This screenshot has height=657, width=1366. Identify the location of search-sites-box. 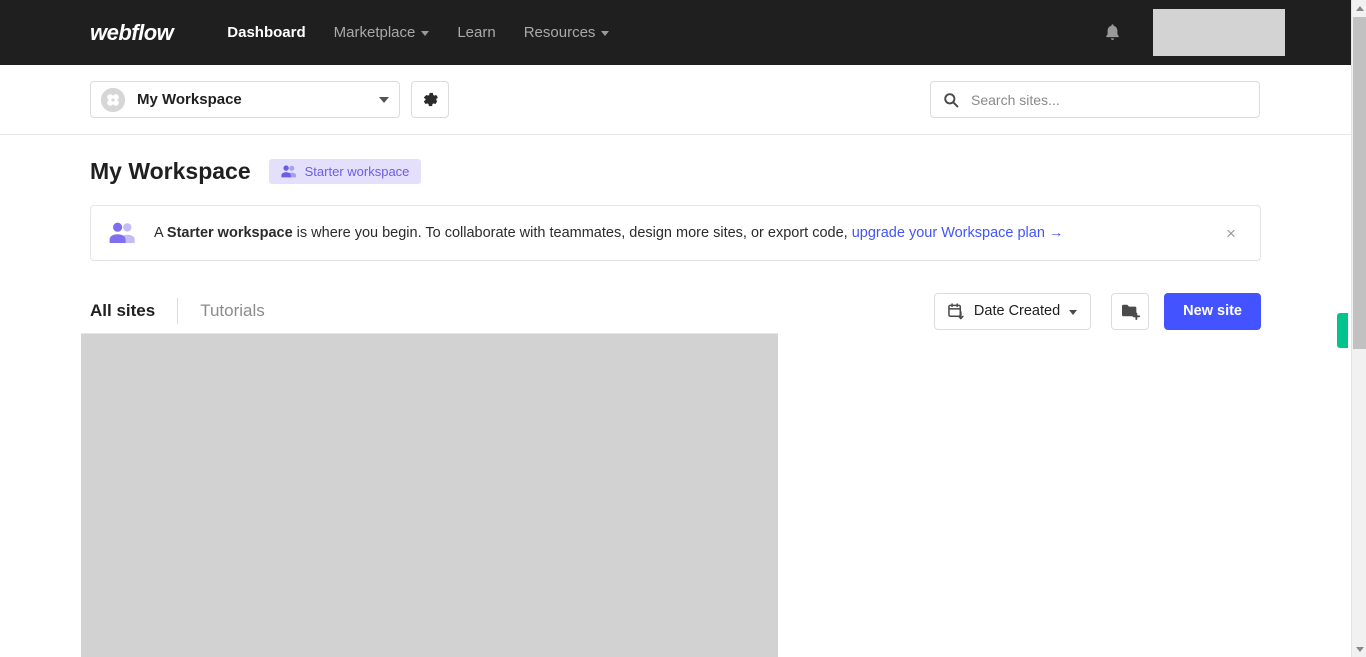
(1095, 99).